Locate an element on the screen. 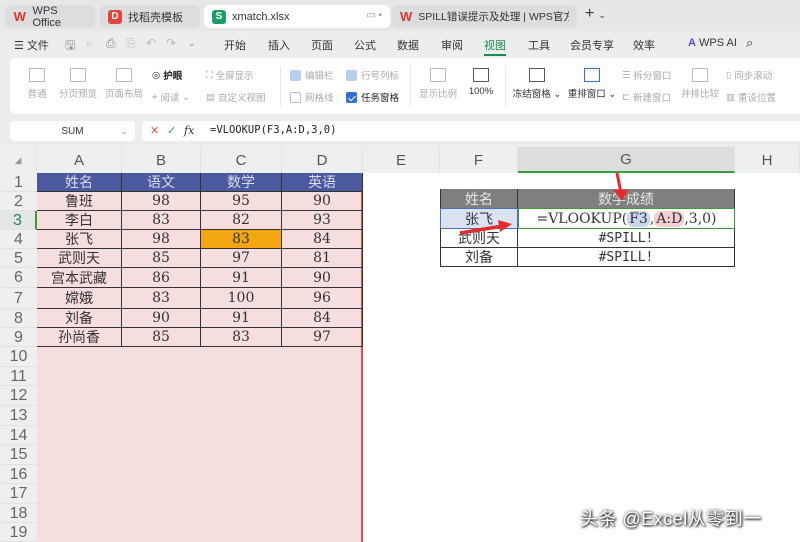 This screenshot has height=542, width=800. arrow-right-annotation is located at coordinates (481, 229).